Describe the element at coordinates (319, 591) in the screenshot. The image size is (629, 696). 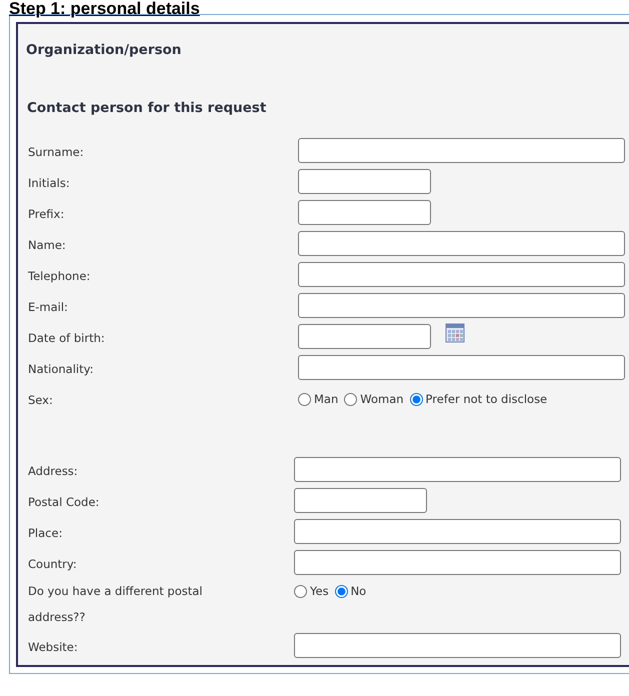
I see `option-label: Yes` at that location.